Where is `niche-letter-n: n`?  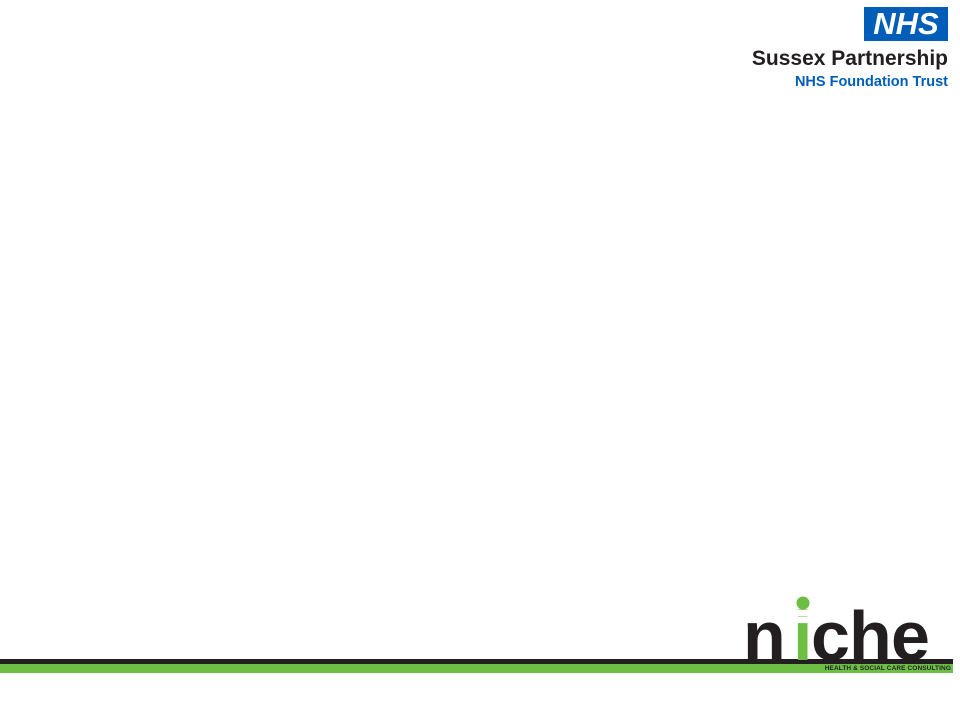 niche-letter-n: n is located at coordinates (765, 629).